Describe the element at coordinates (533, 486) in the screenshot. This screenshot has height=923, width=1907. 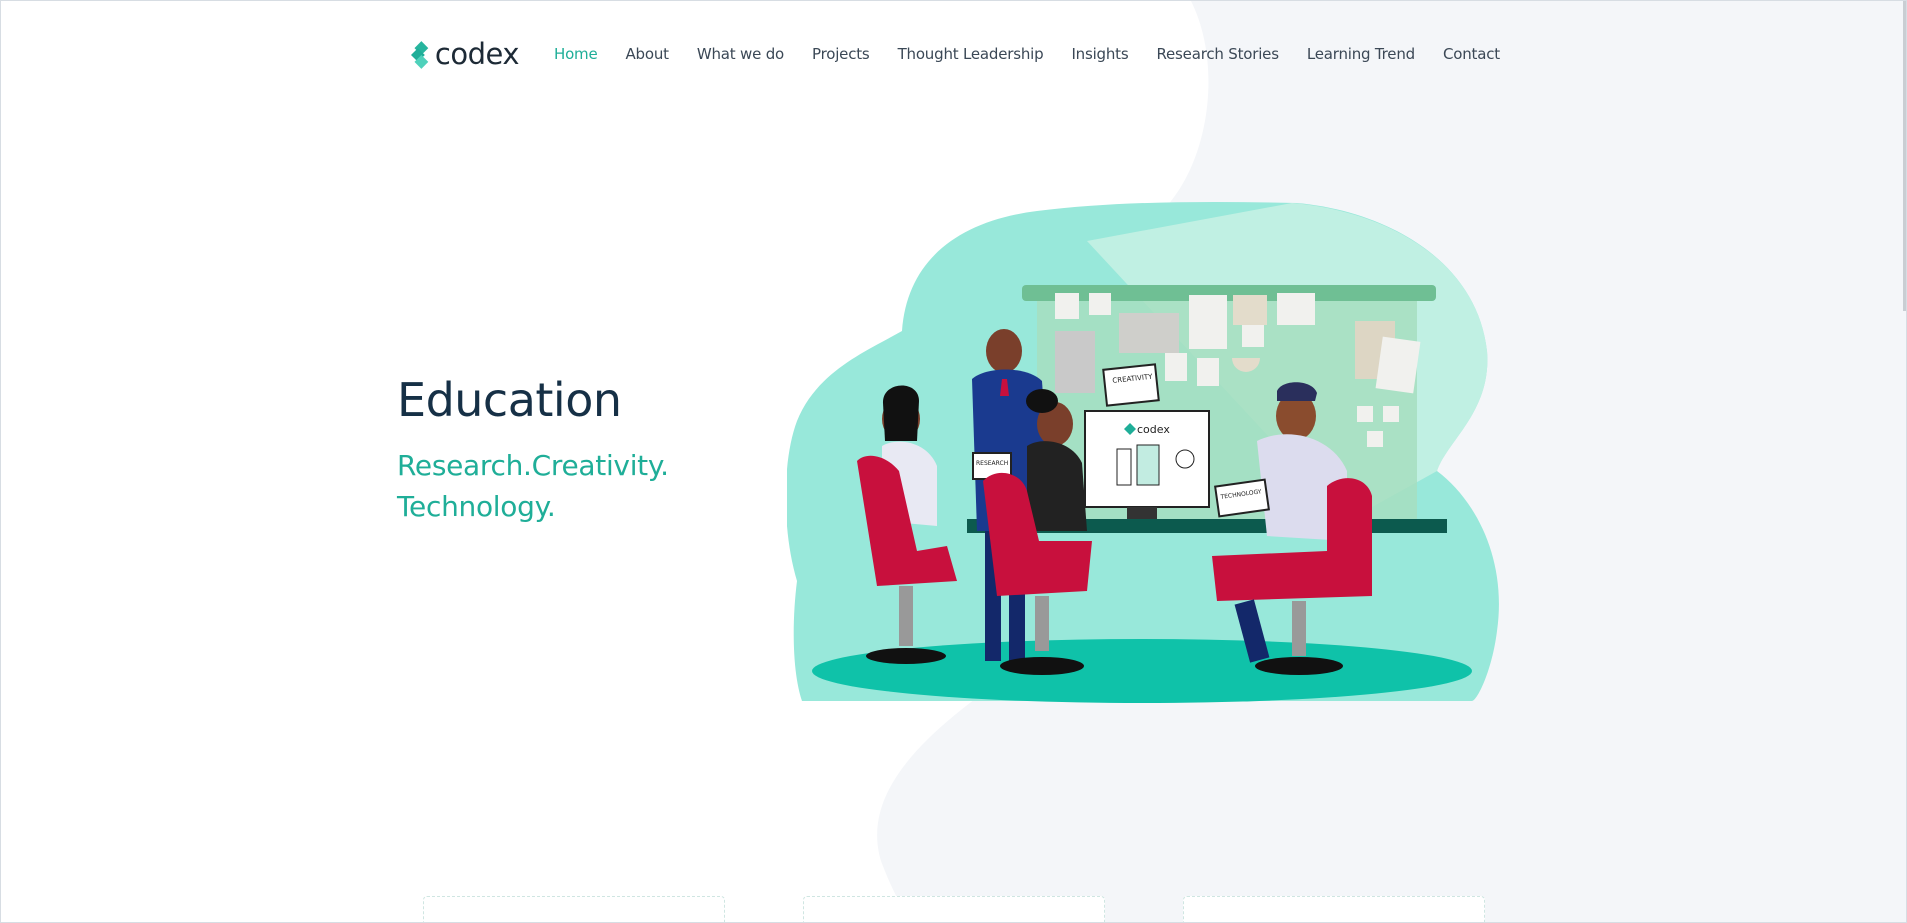
I see `hero-subtitle: Research.Creativity. Technology.` at that location.